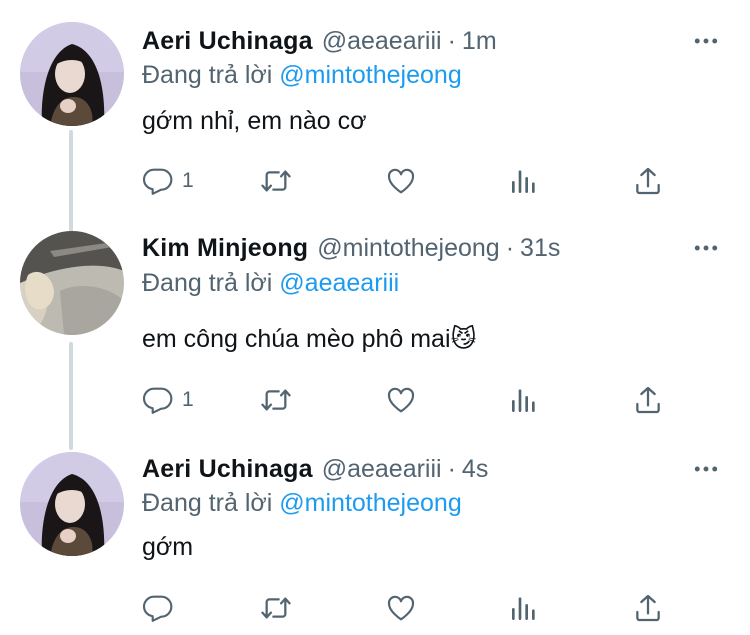 The height and width of the screenshot is (635, 750). I want to click on avatar-minjeong-icon, so click(72, 283).